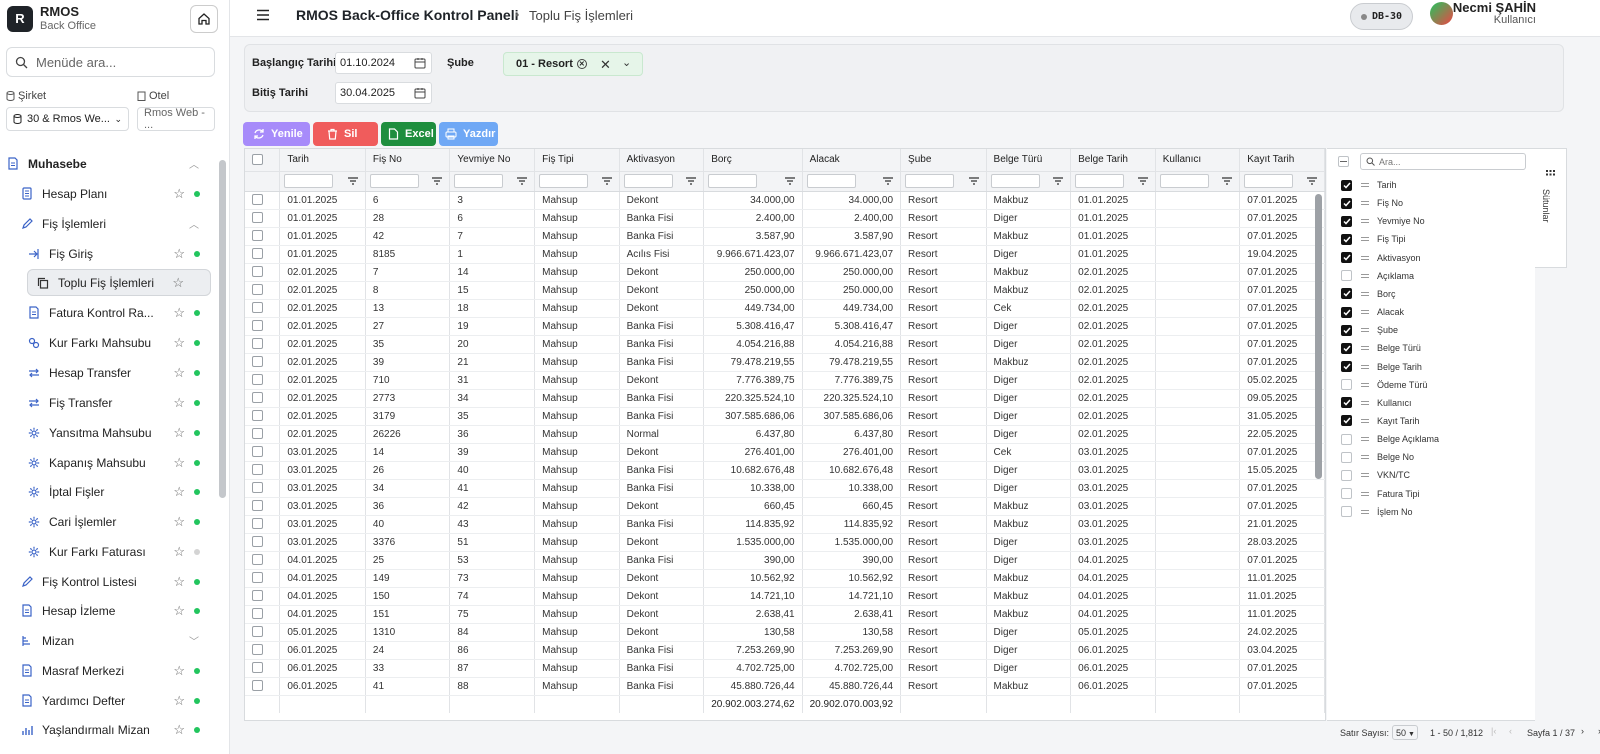 This screenshot has width=1600, height=754. Describe the element at coordinates (943, 160) in the screenshot. I see `column-header: Şube` at that location.